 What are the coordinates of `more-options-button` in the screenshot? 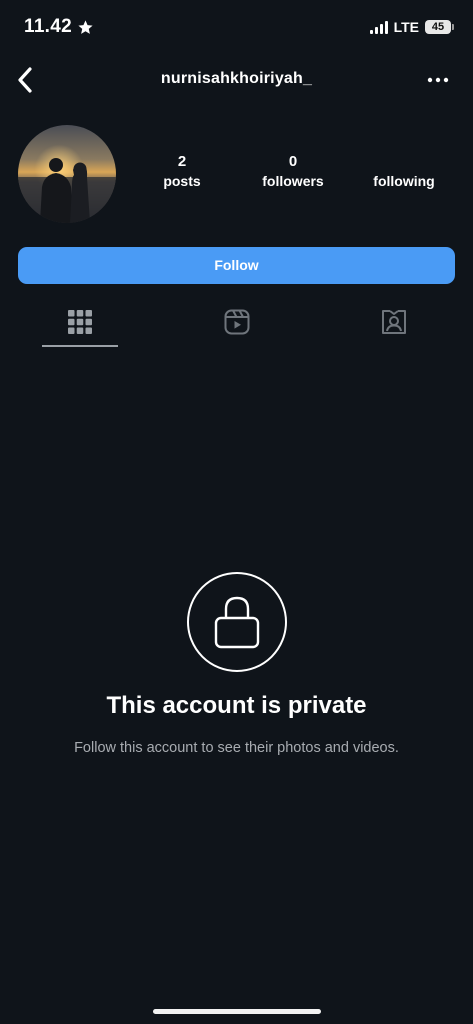 It's located at (438, 80).